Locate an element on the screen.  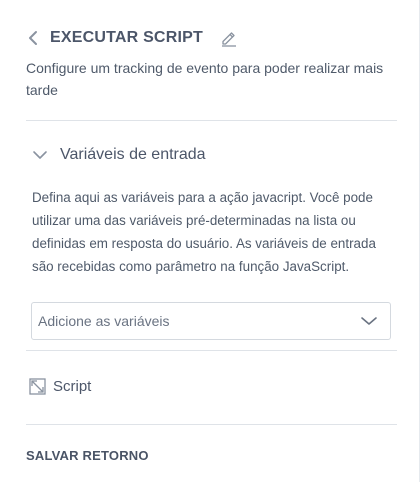
page-title: EXECUTAR SCRIPT is located at coordinates (126, 37).